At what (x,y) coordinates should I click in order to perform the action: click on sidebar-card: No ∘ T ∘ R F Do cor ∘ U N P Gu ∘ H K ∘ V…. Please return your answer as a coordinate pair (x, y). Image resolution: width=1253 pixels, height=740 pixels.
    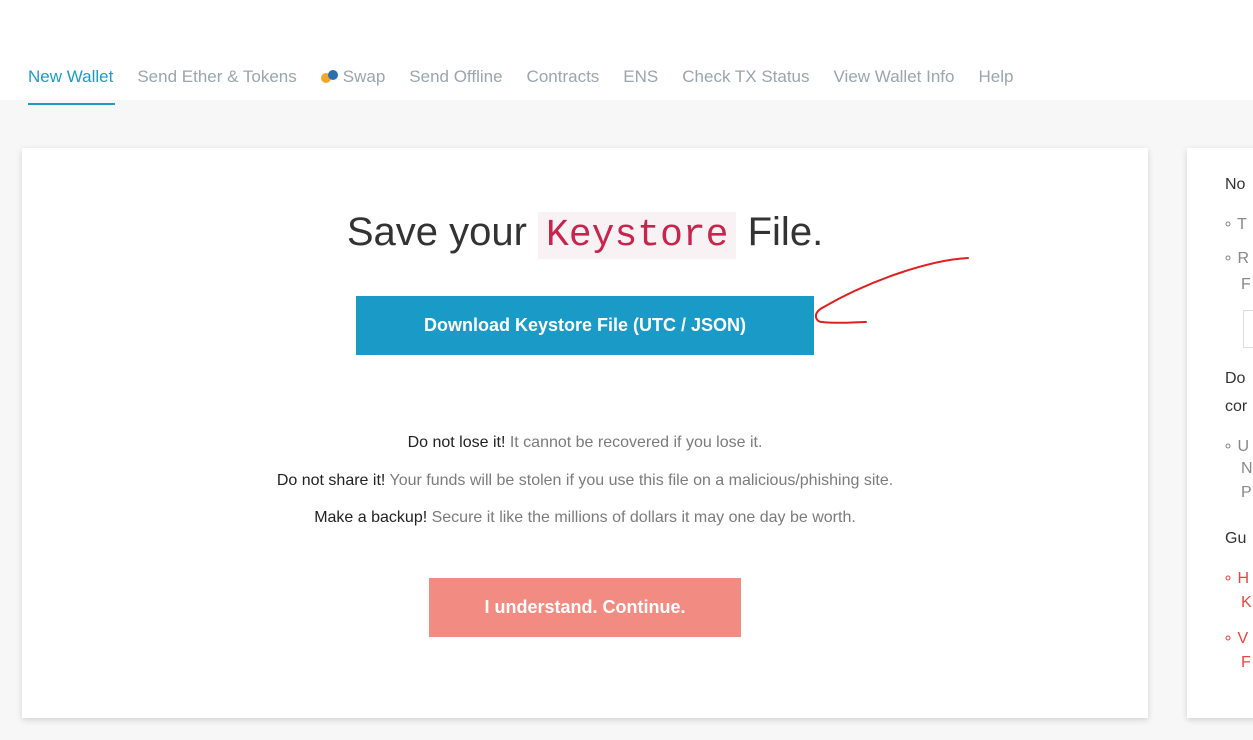
    Looking at the image, I should click on (1220, 433).